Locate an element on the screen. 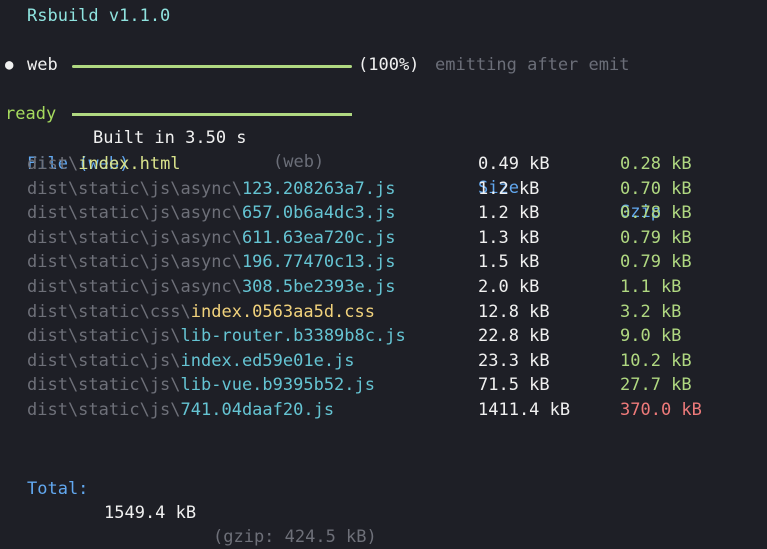 Image resolution: width=767 pixels, height=549 pixels. file-dir: dist\ is located at coordinates (53, 164).